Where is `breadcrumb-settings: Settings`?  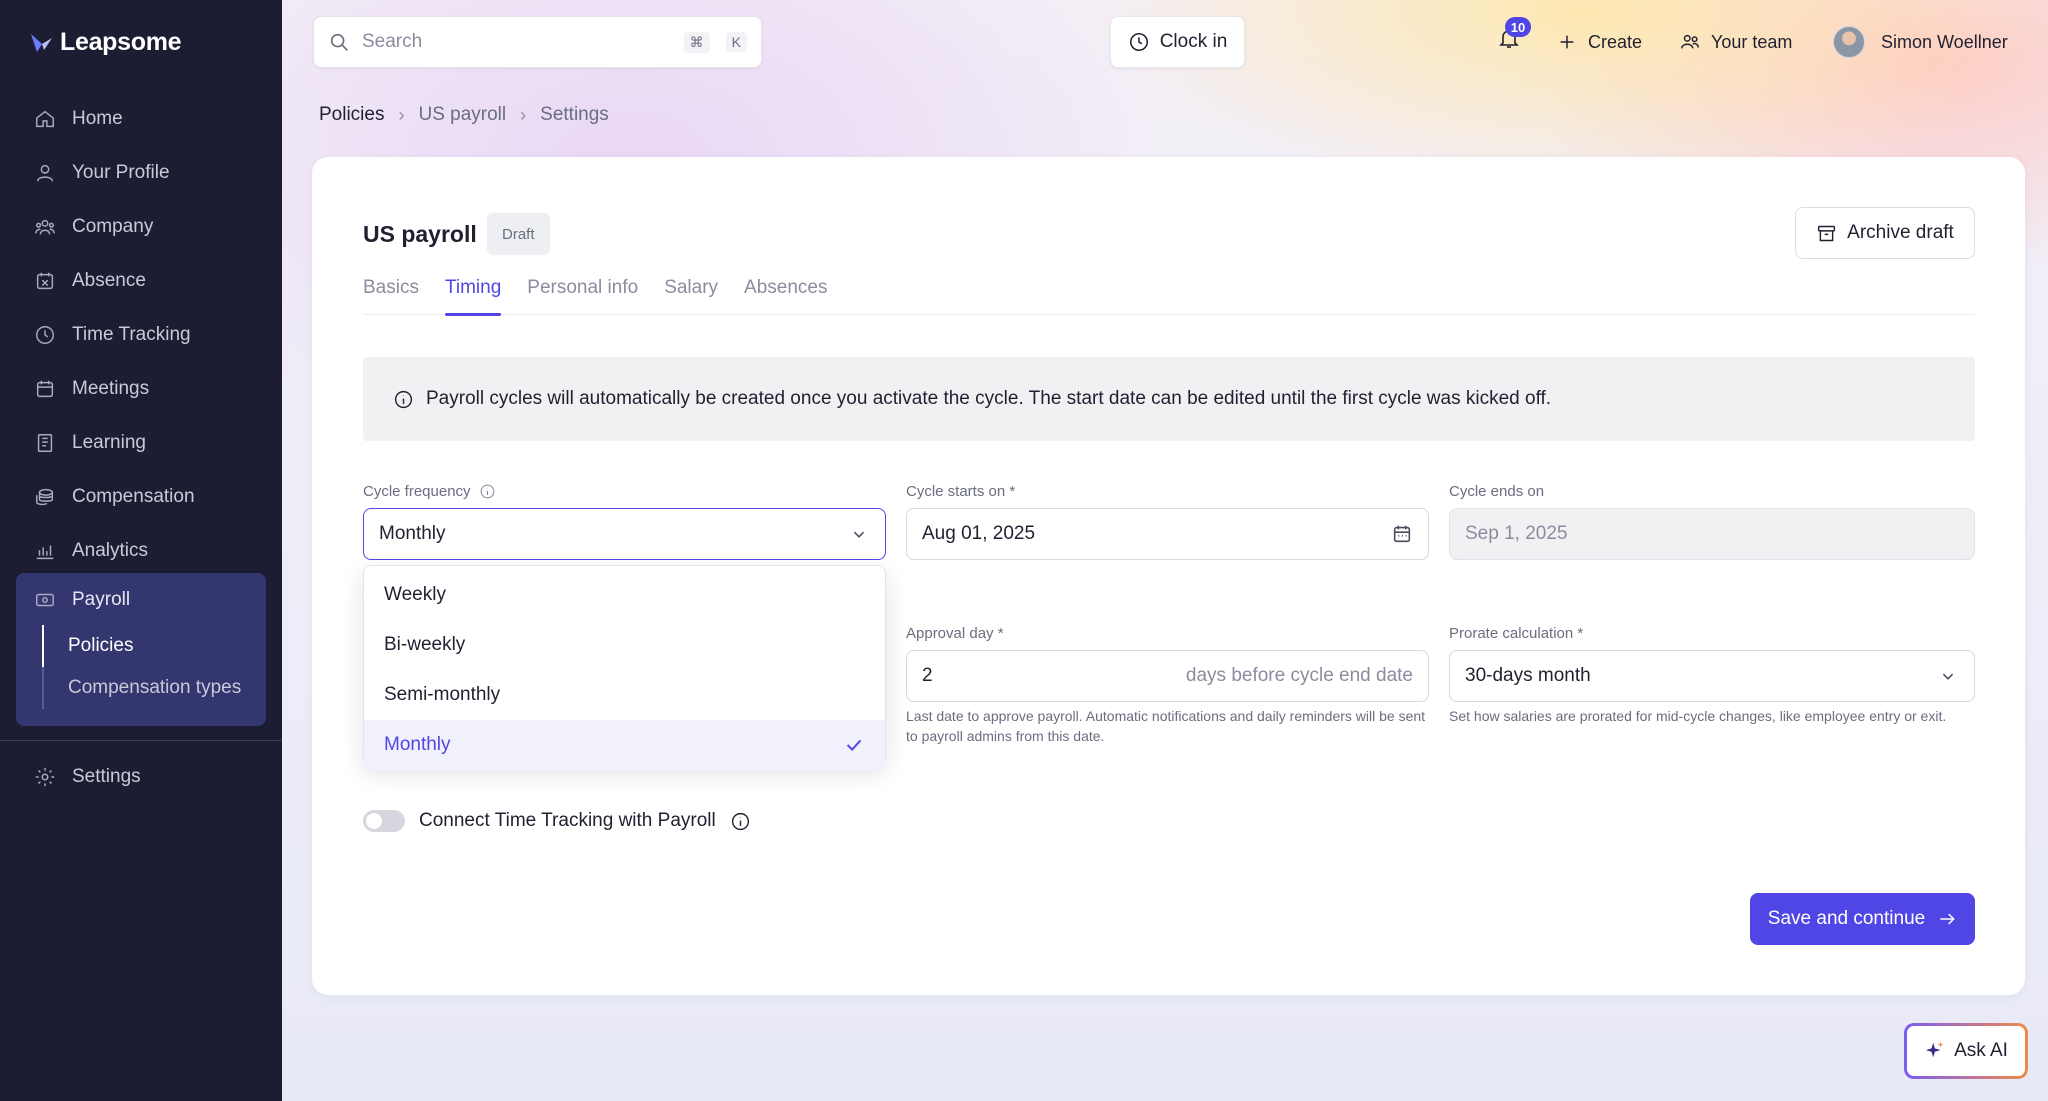 breadcrumb-settings: Settings is located at coordinates (574, 114).